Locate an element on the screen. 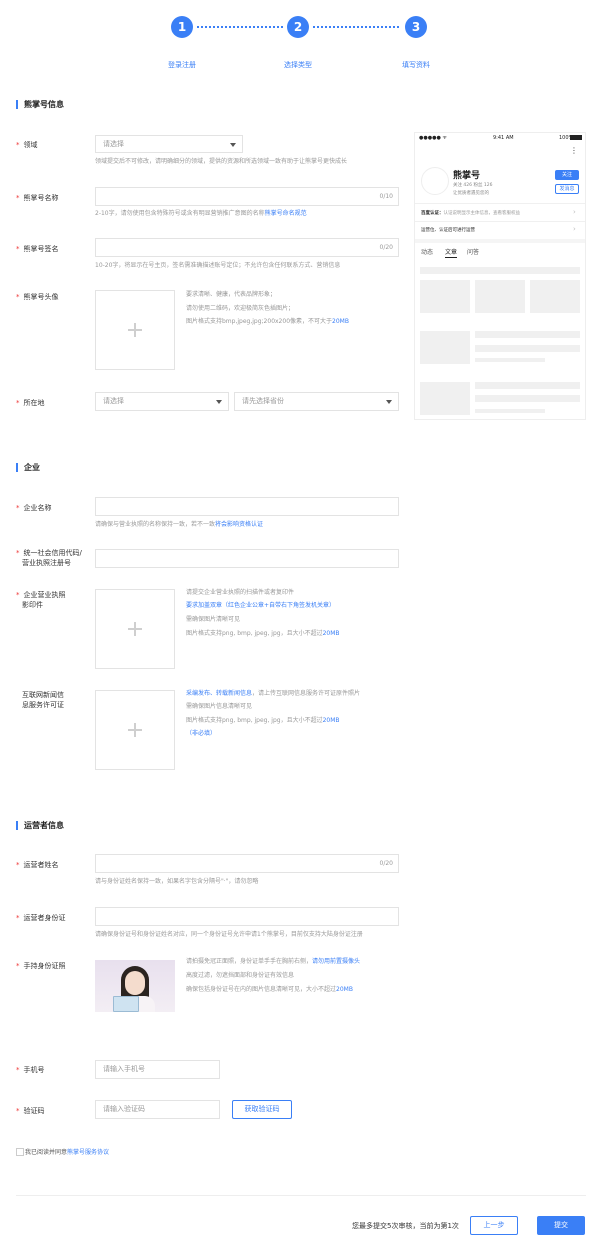  license-hint-3: 需确保图片清晰可见 is located at coordinates (213, 619).